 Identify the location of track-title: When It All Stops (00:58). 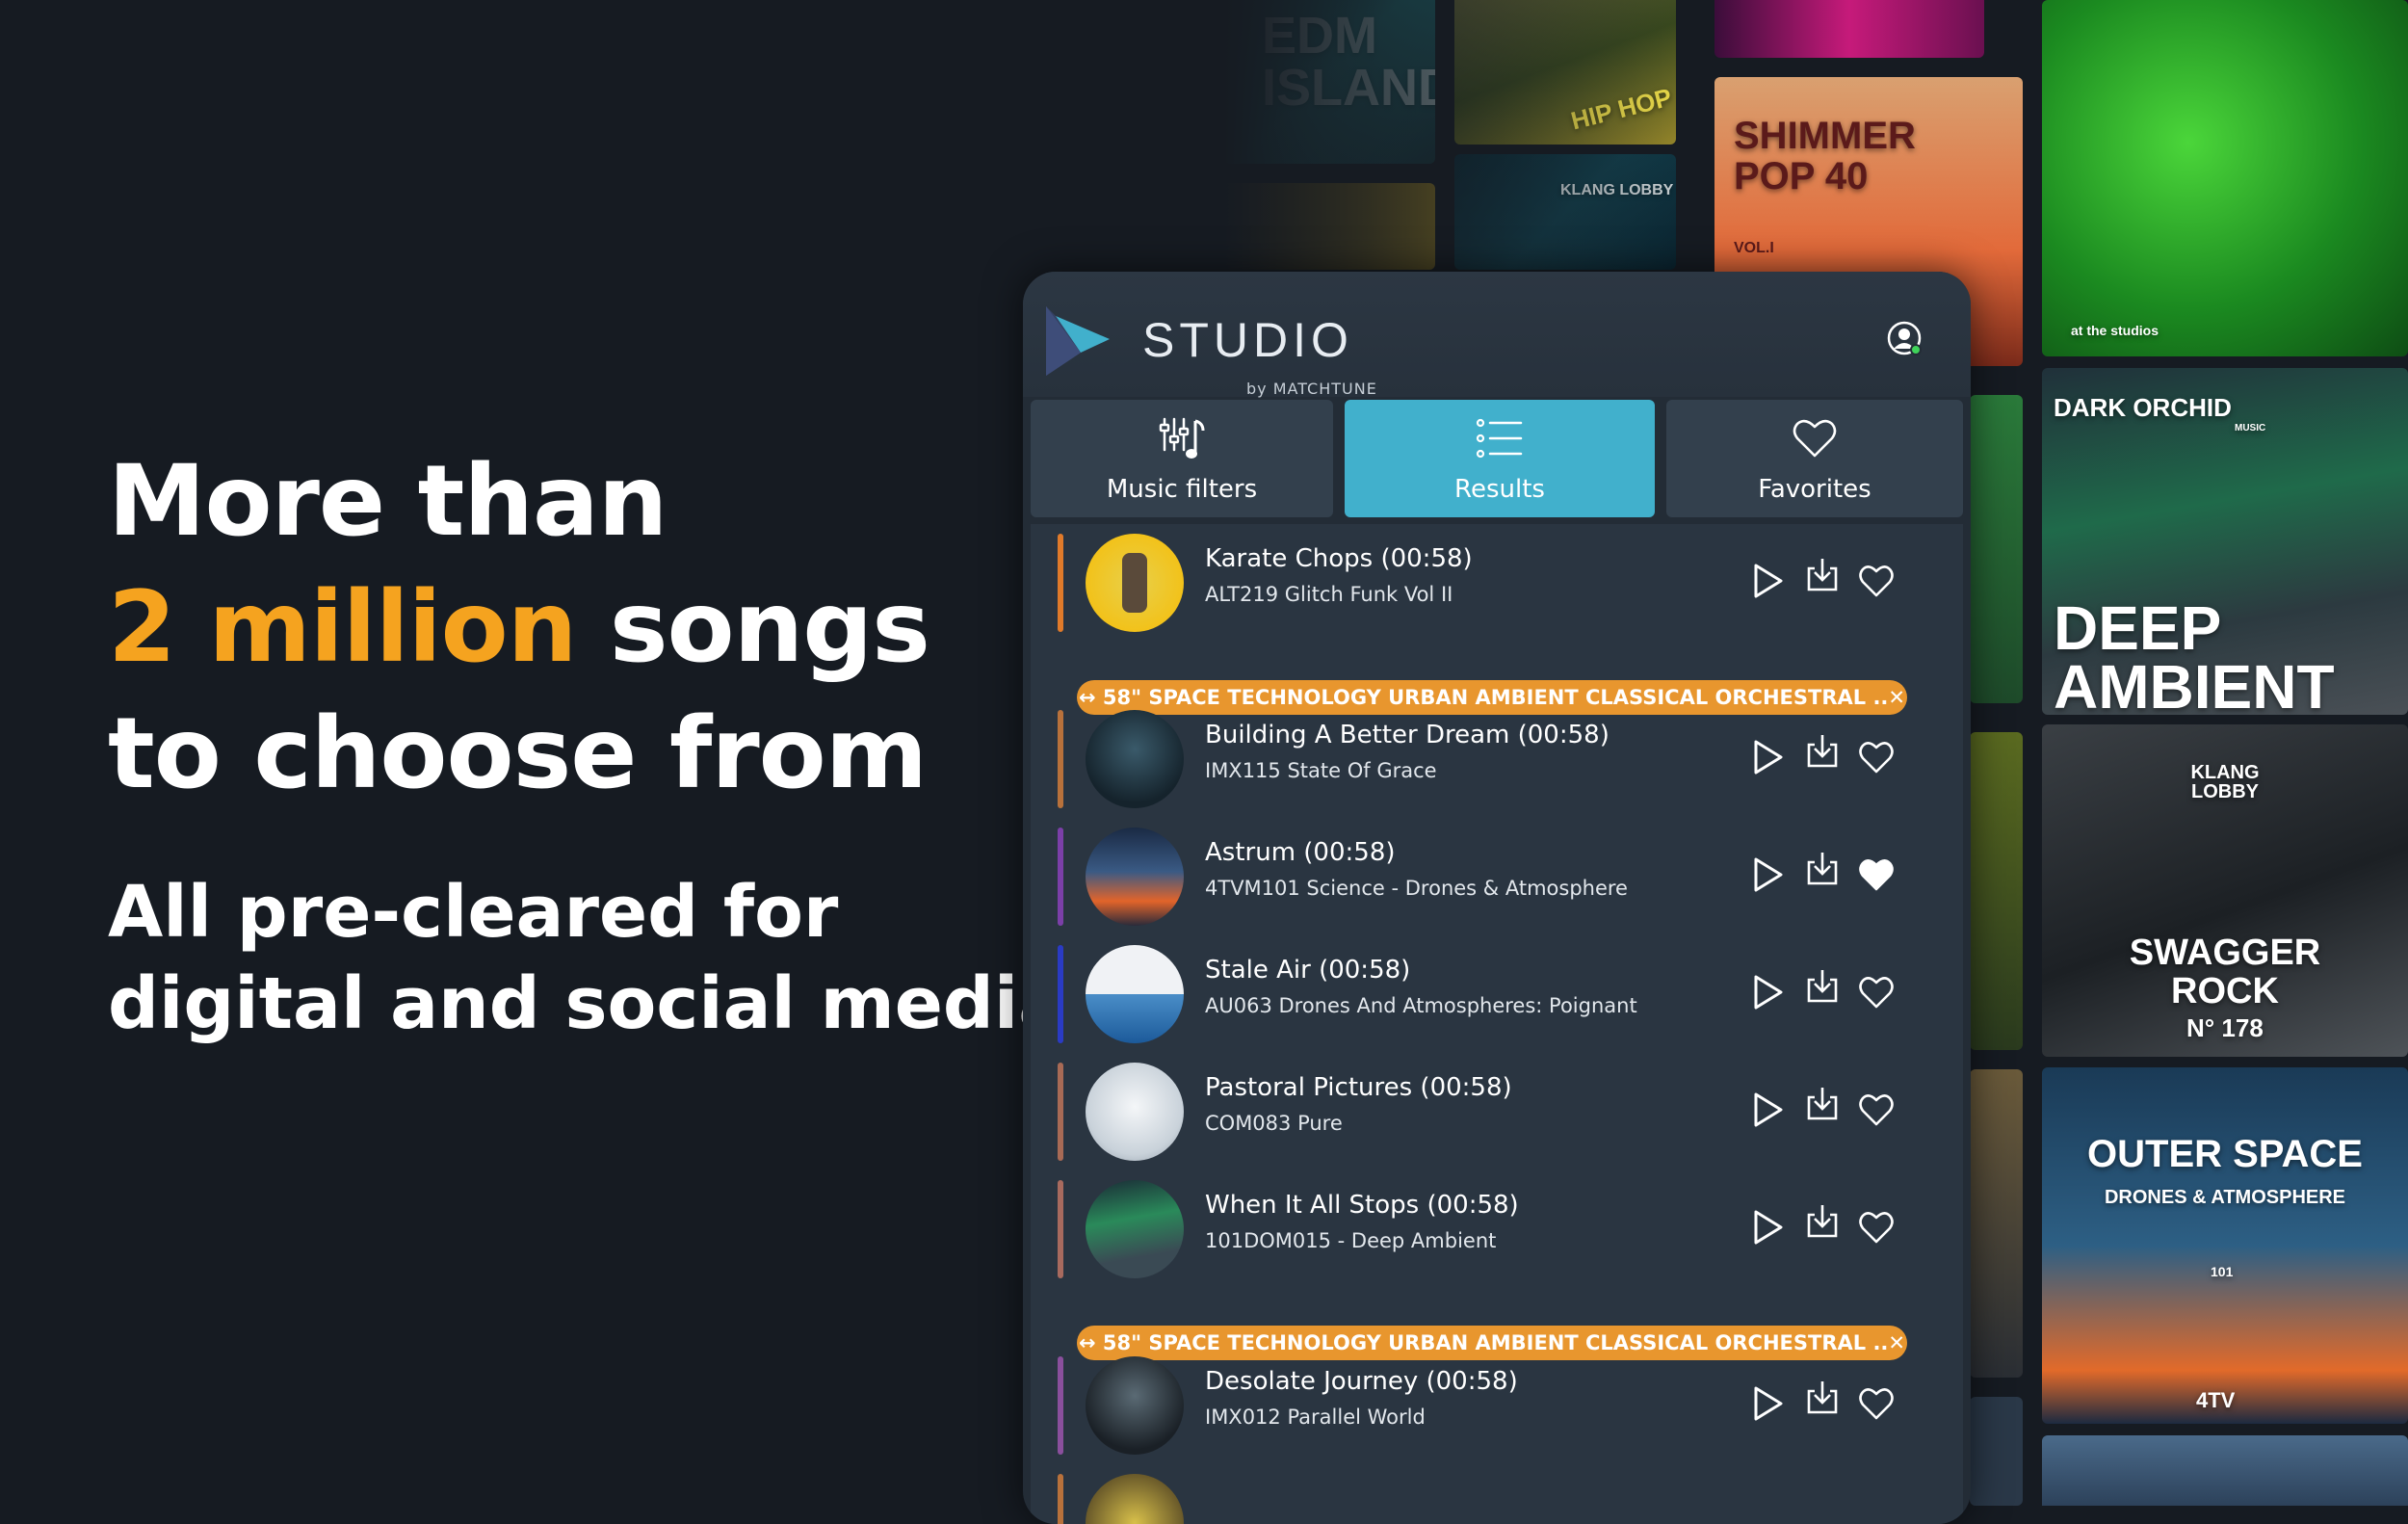
(1362, 1205).